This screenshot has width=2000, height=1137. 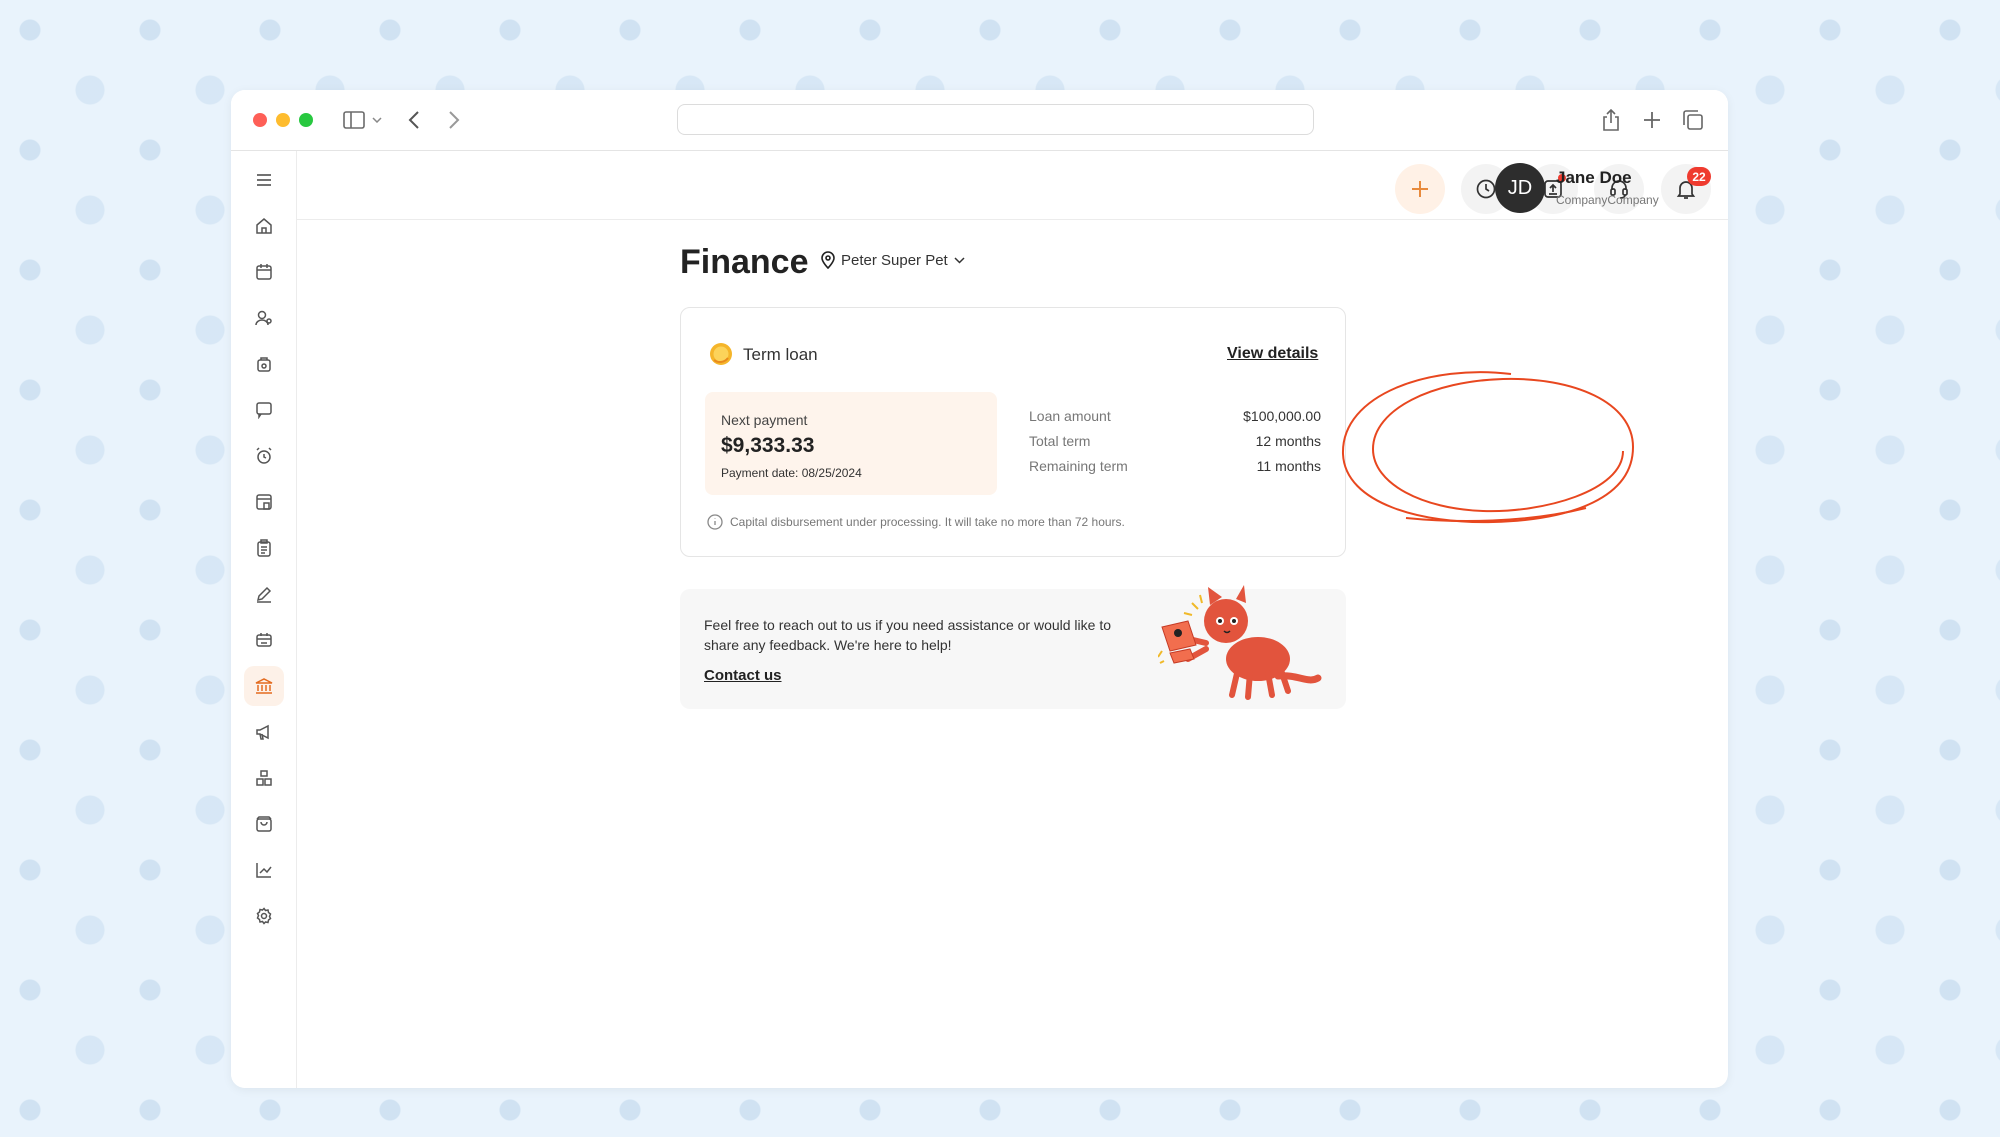 I want to click on contact-us-link: Contact us, so click(x=743, y=675).